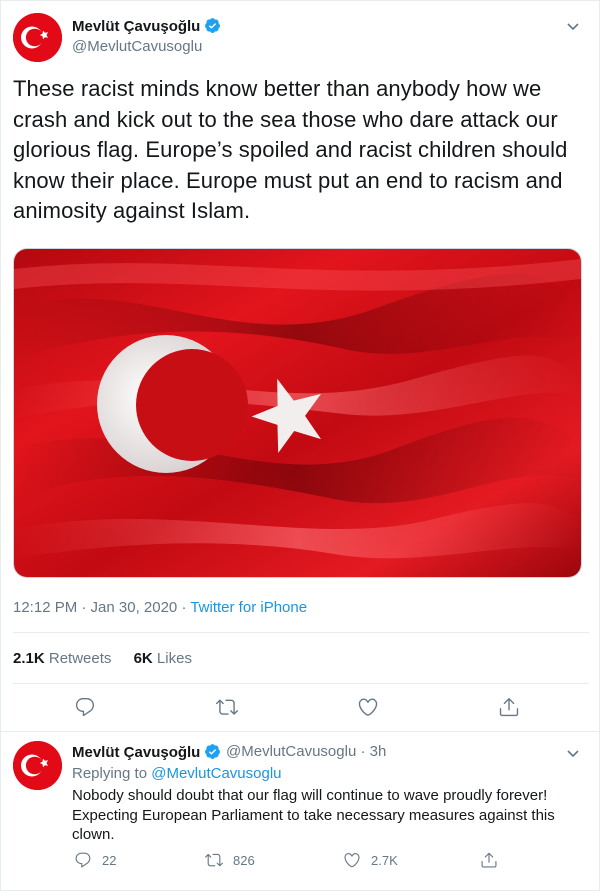 The width and height of the screenshot is (600, 891). What do you see at coordinates (80, 658) in the screenshot?
I see `retweets-label: Retweets` at bounding box center [80, 658].